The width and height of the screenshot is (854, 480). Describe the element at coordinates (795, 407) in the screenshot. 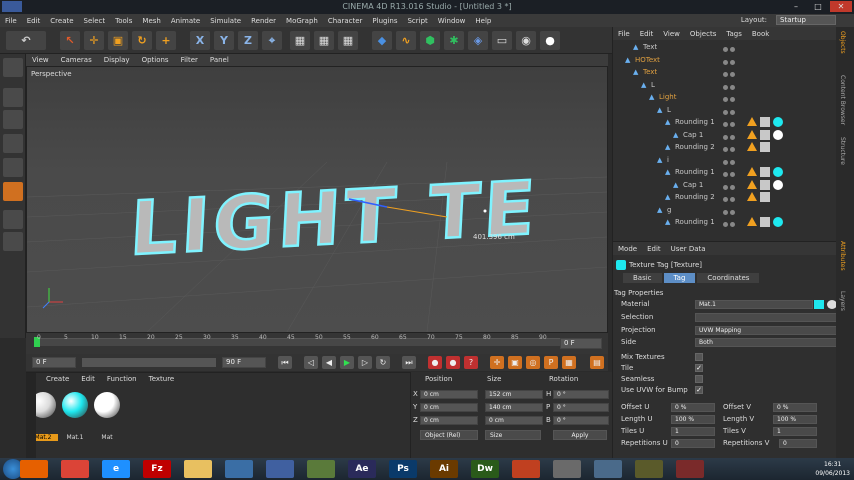

I see `offset-v-field: 0 %` at that location.